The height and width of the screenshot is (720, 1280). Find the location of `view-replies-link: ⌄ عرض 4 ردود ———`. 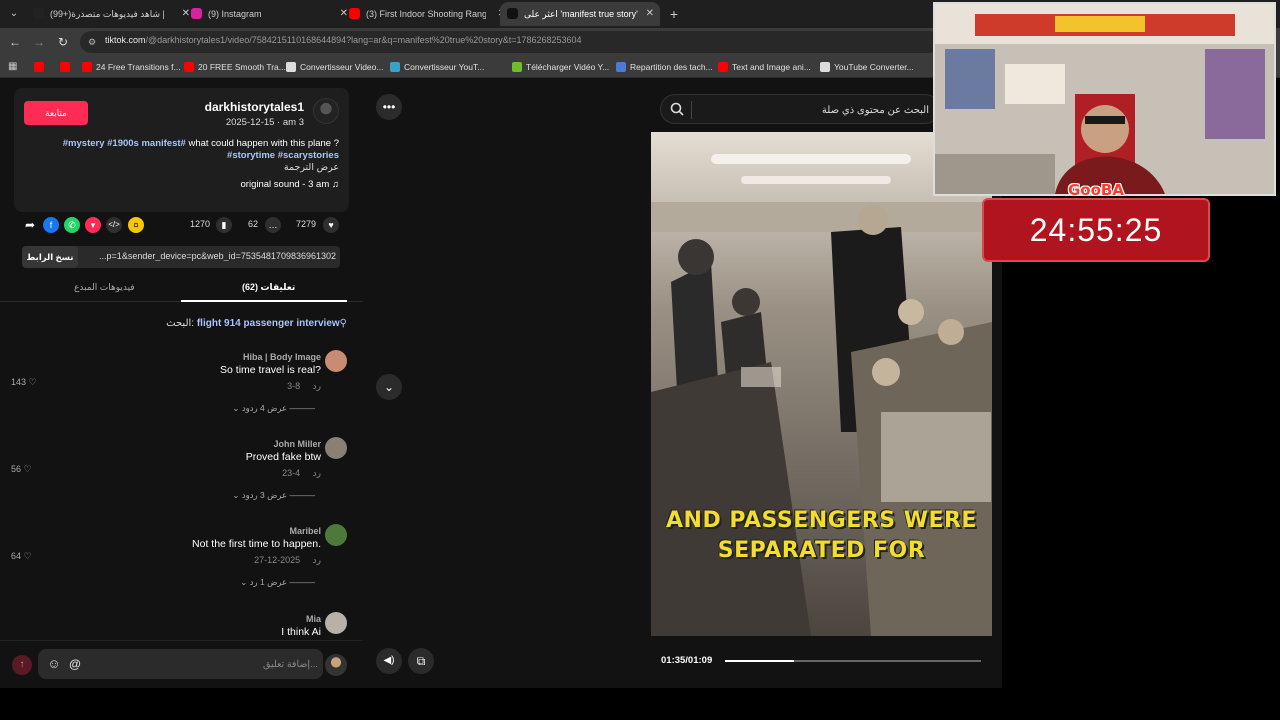

view-replies-link: ⌄ عرض 4 ردود ——— is located at coordinates (273, 408).